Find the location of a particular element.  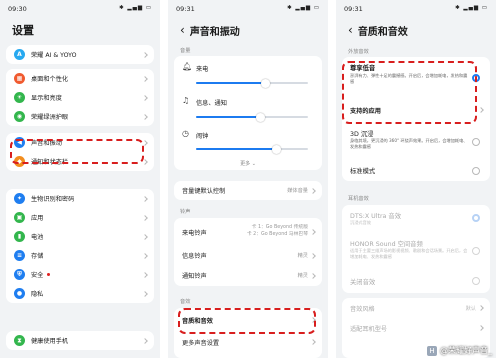

volume-key-label: 音量键默认控制 is located at coordinates (204, 191).